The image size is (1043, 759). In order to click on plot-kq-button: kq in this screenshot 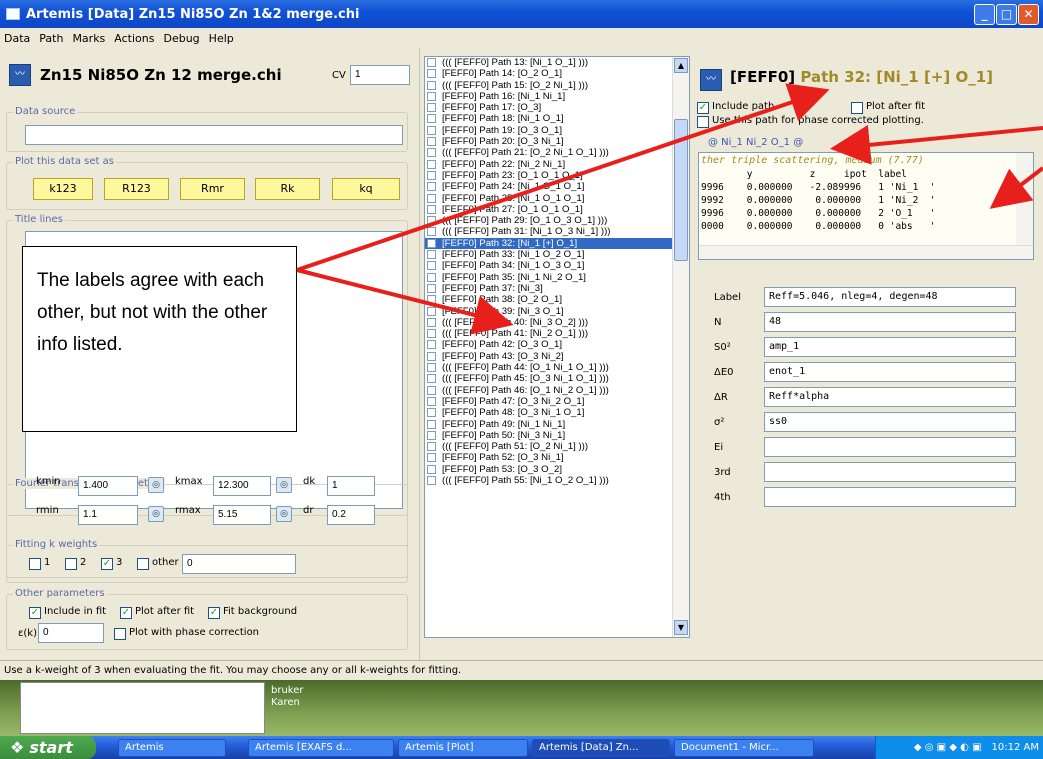, I will do `click(366, 189)`.